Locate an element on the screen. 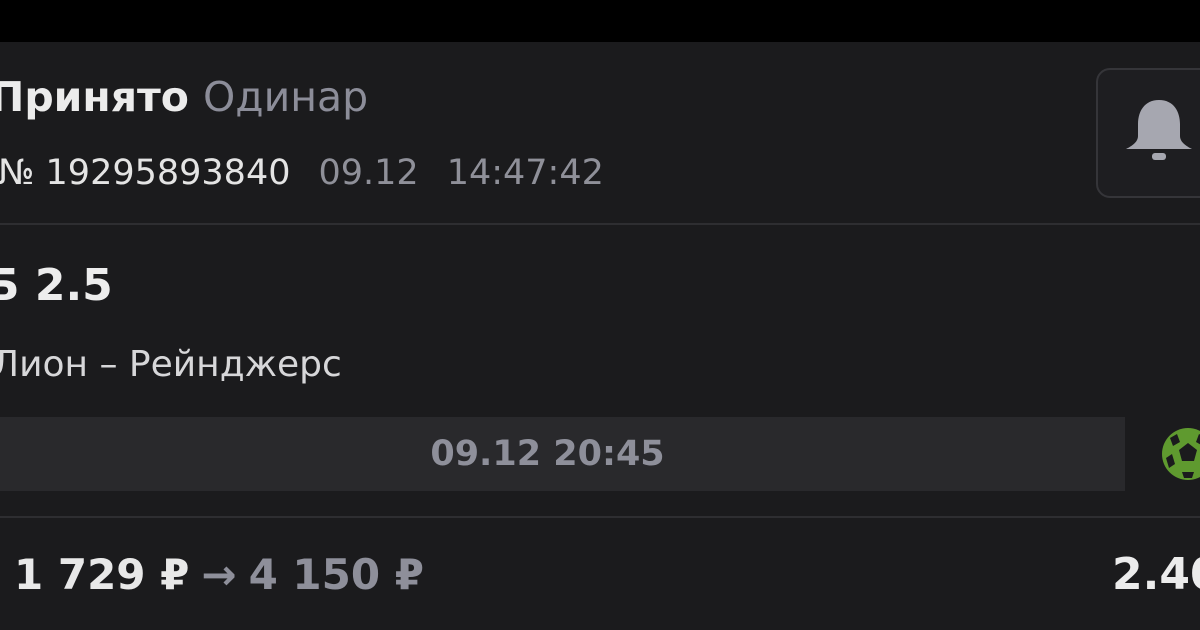 The image size is (1200, 630). arrow-right-icon: → is located at coordinates (219, 574).